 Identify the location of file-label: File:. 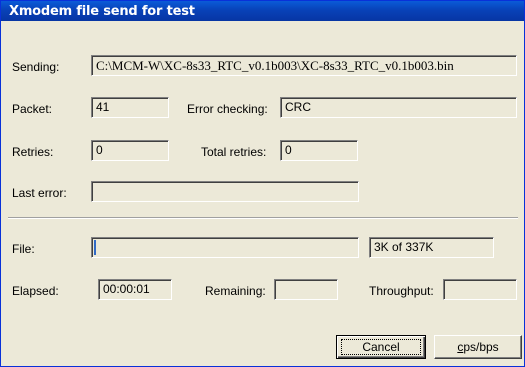
(23, 249).